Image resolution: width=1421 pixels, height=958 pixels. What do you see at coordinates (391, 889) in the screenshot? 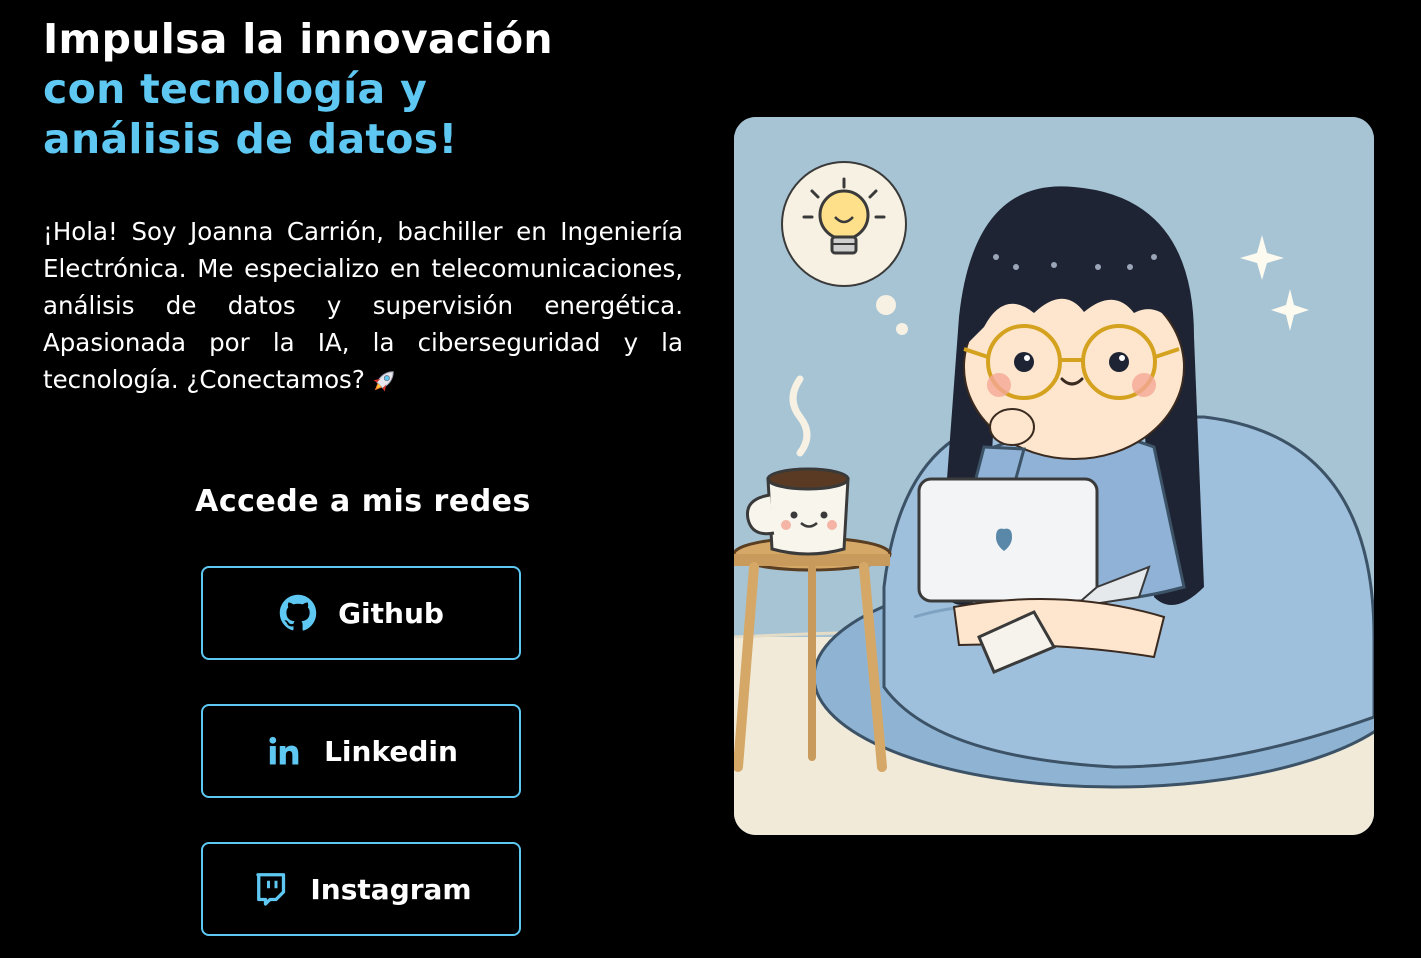
I see `instagram-button-label: Instagram` at bounding box center [391, 889].